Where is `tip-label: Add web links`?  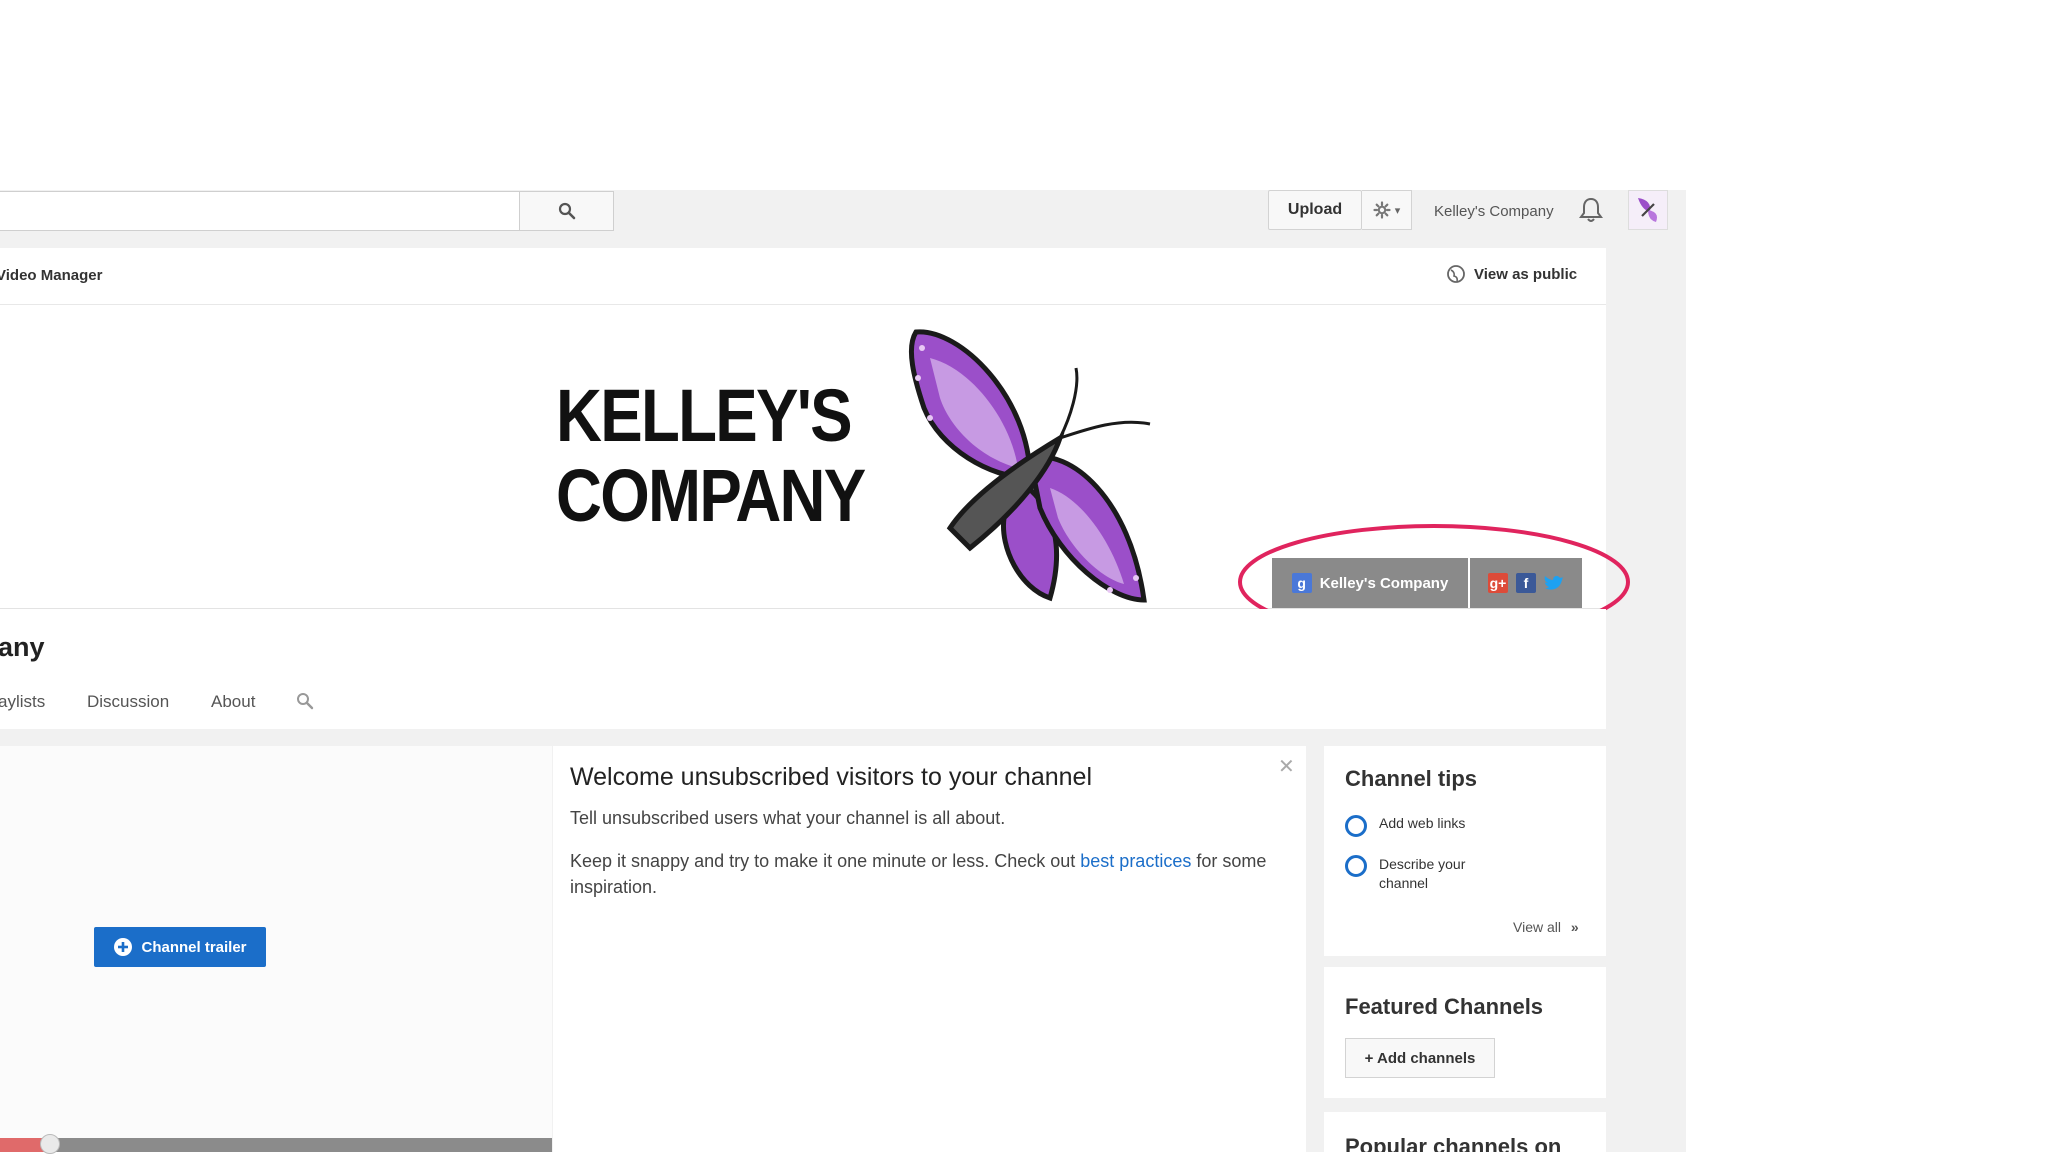
tip-label: Add web links is located at coordinates (1422, 823).